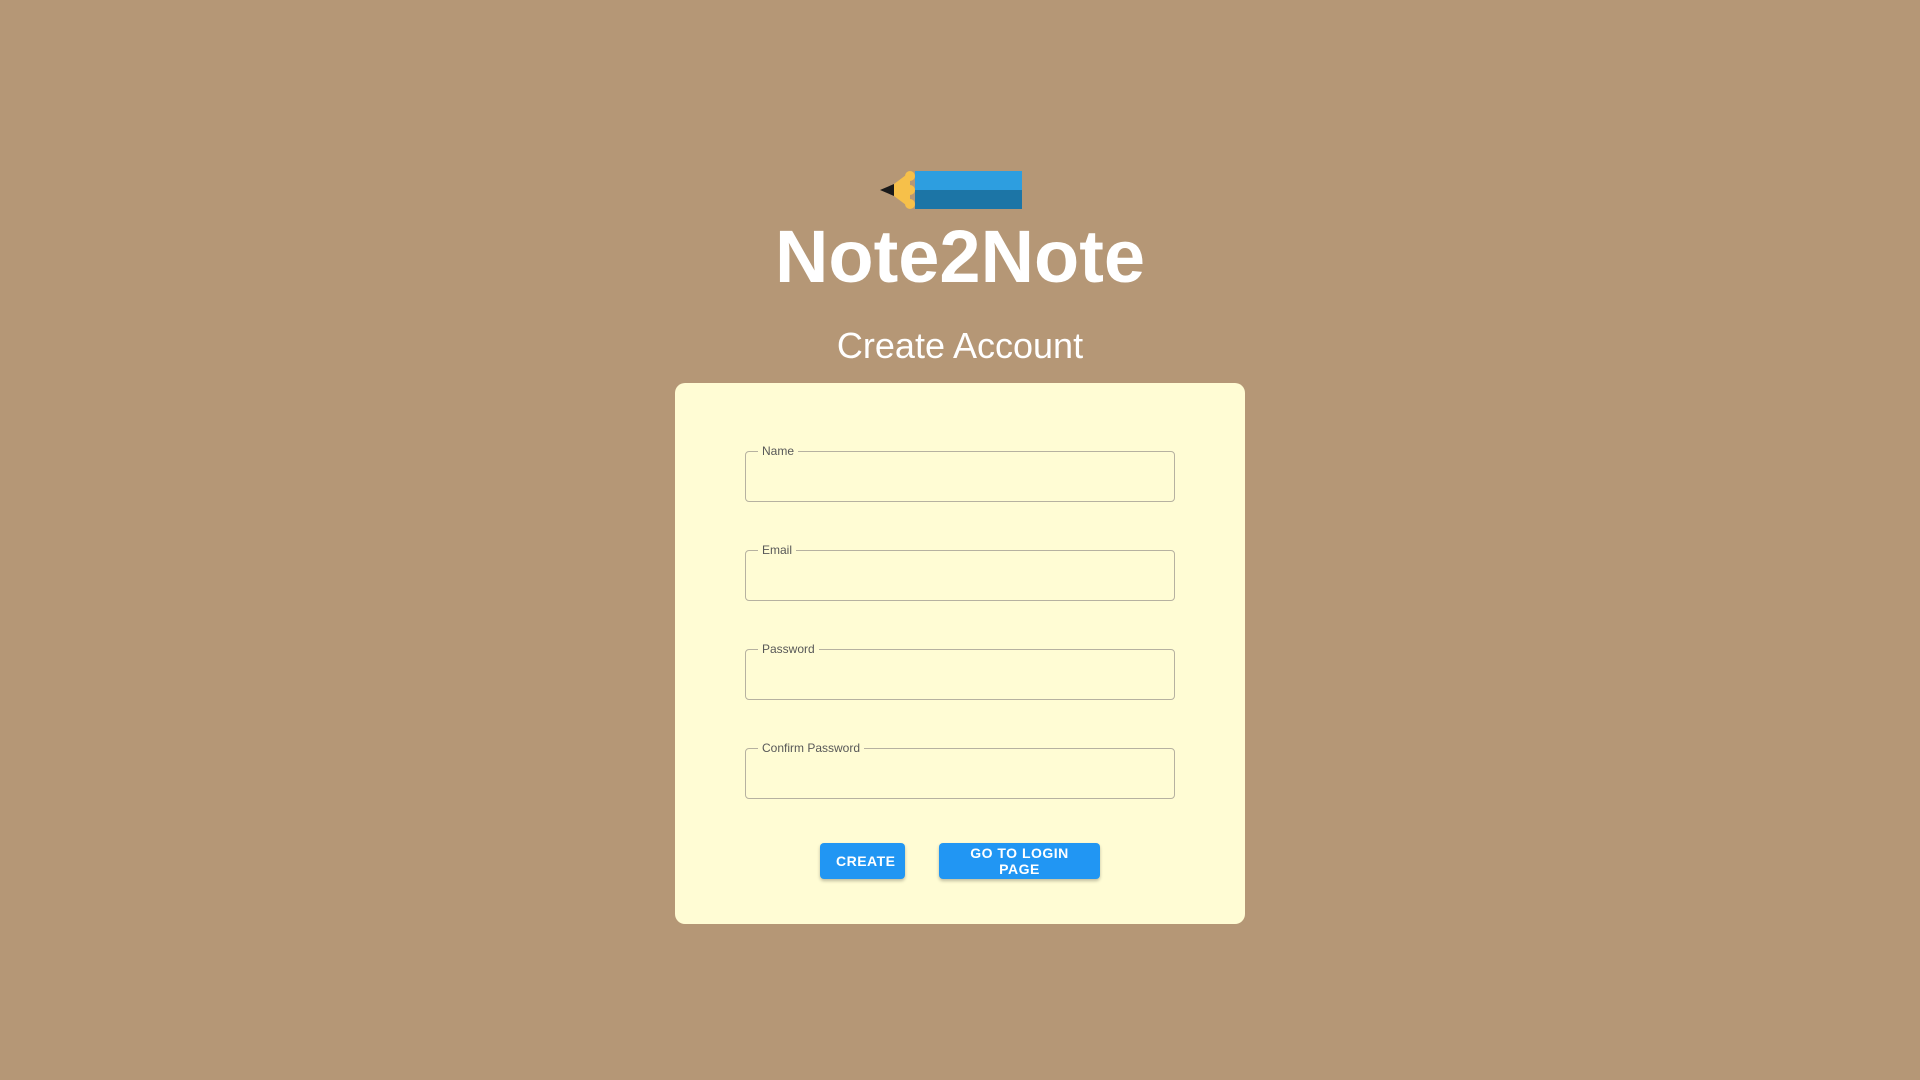 This screenshot has height=1080, width=1920. I want to click on name-input, so click(961, 476).